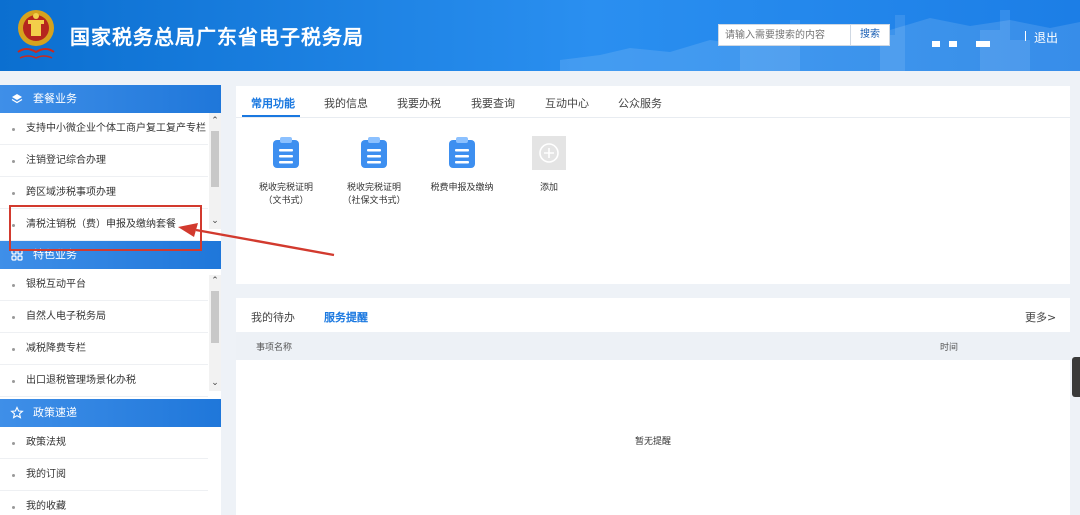 The image size is (1080, 515). Describe the element at coordinates (36, 34) in the screenshot. I see `tax-emblem-logo` at that location.